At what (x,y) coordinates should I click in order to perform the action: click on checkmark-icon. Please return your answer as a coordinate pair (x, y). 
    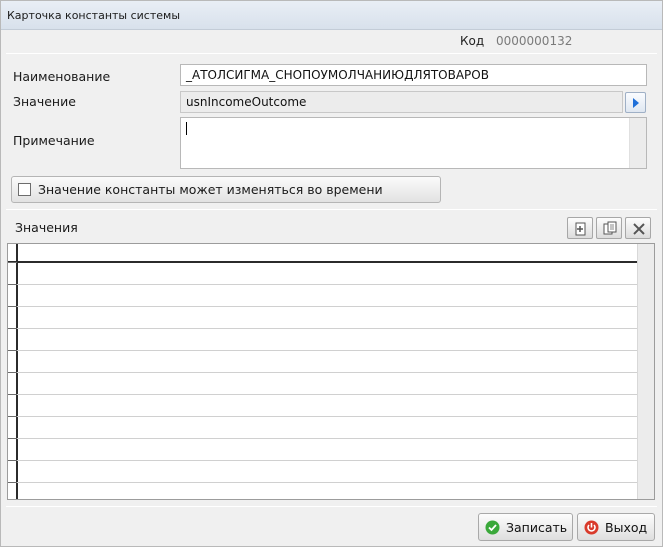
    Looking at the image, I should click on (492, 527).